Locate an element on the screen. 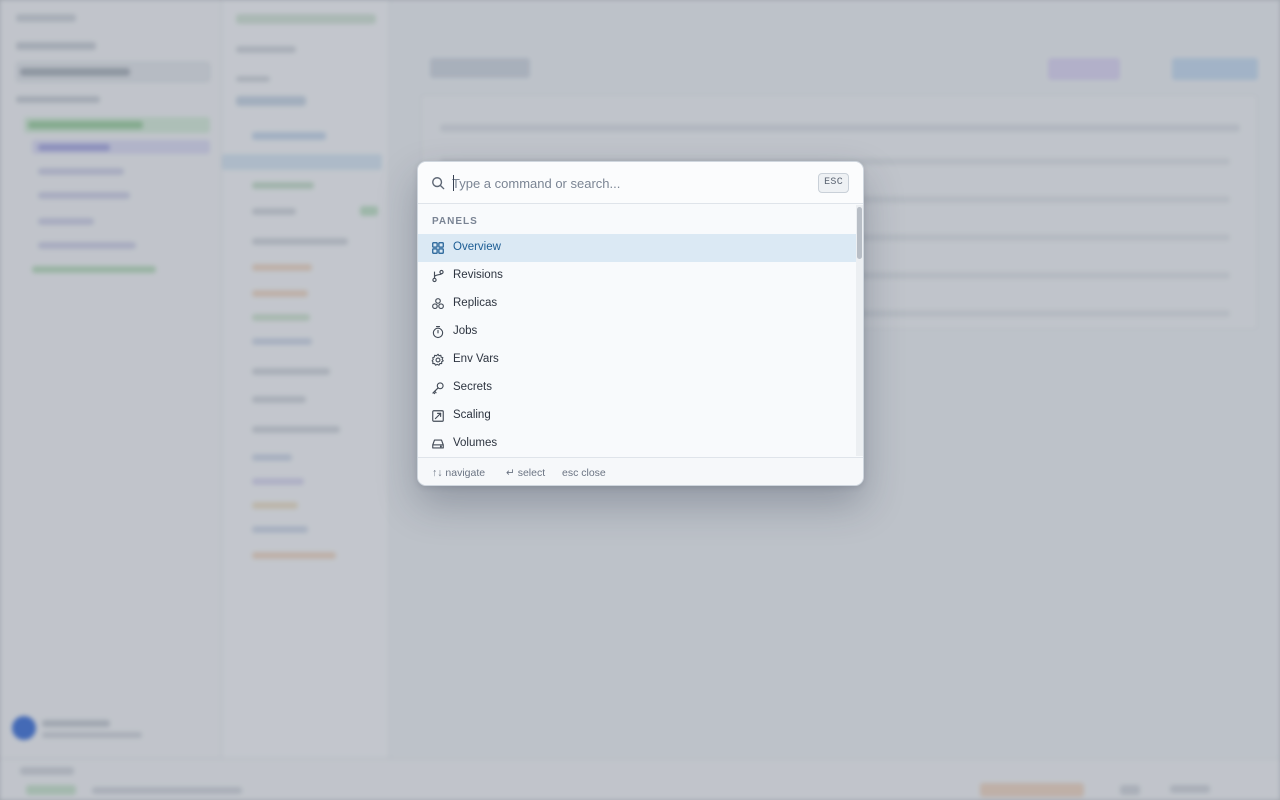 This screenshot has height=800, width=1280. timer-icon is located at coordinates (438, 332).